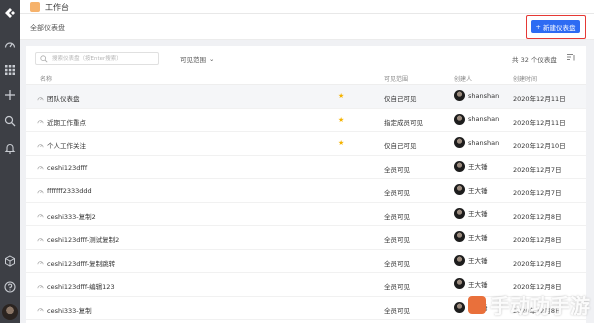 This screenshot has width=594, height=323. What do you see at coordinates (35, 7) in the screenshot?
I see `workbench-app-icon` at bounding box center [35, 7].